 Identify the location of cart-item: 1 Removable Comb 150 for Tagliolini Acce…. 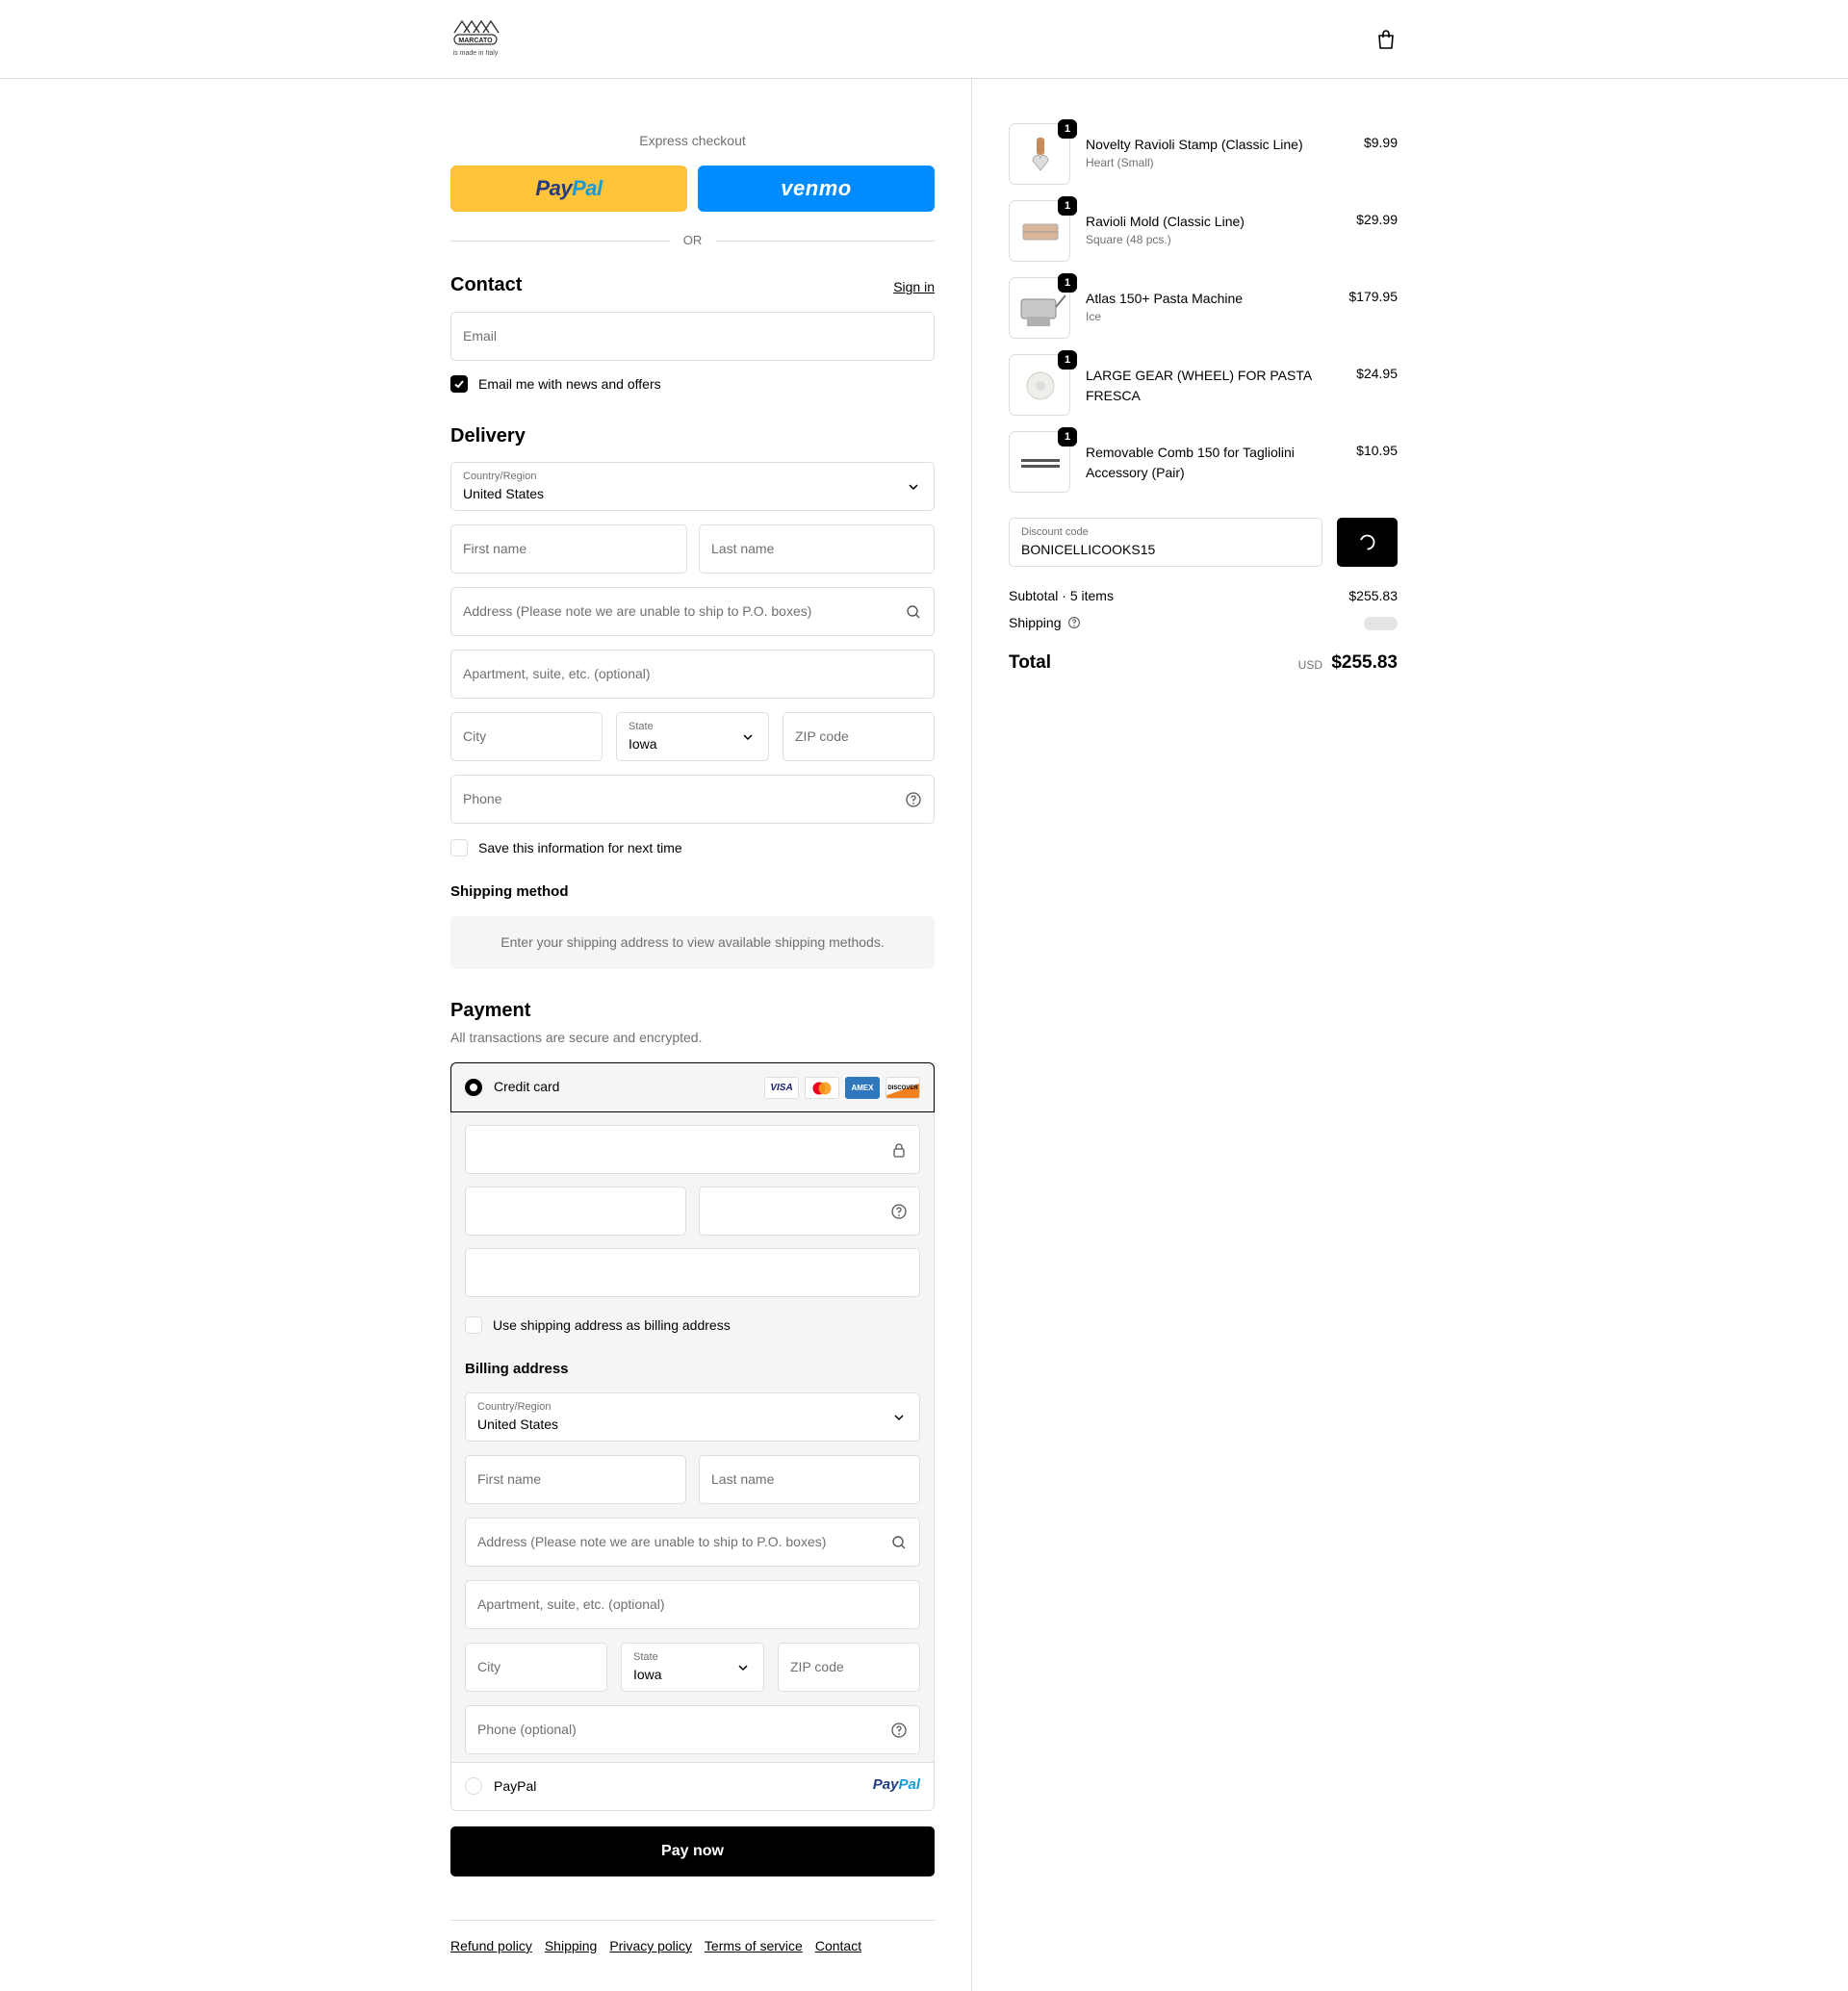
(1203, 461).